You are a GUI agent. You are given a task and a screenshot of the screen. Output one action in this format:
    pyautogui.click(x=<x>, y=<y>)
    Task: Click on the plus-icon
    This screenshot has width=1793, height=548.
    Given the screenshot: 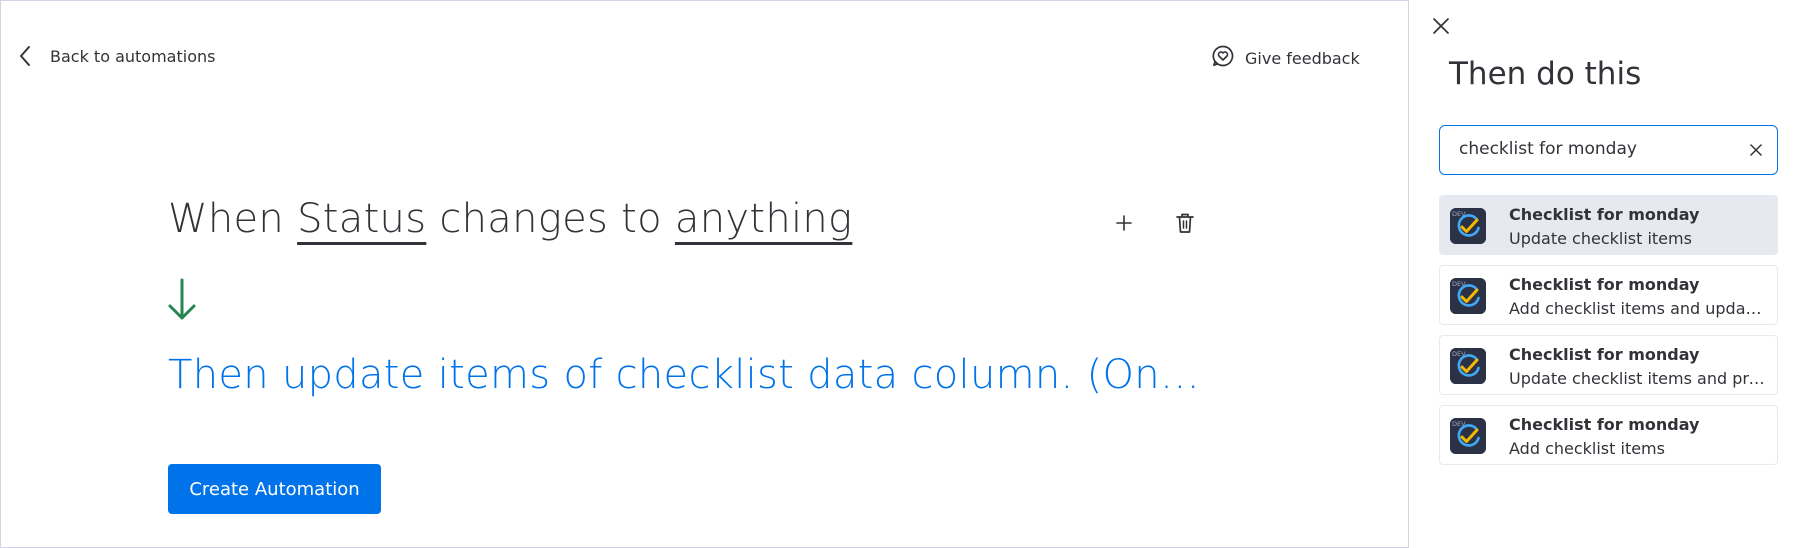 What is the action you would take?
    pyautogui.click(x=1124, y=223)
    